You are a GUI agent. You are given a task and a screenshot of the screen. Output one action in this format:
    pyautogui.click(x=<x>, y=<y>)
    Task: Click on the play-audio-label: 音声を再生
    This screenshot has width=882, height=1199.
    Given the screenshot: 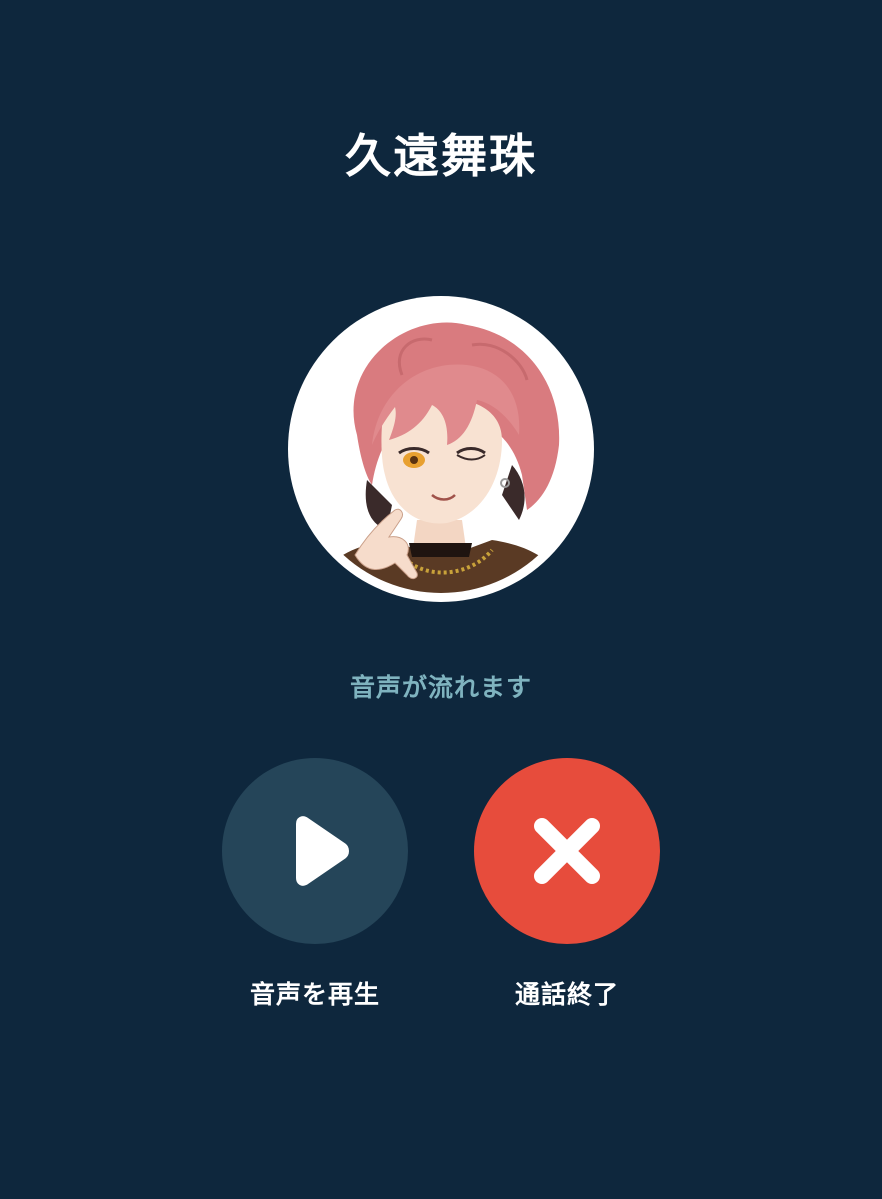 What is the action you would take?
    pyautogui.click(x=314, y=994)
    